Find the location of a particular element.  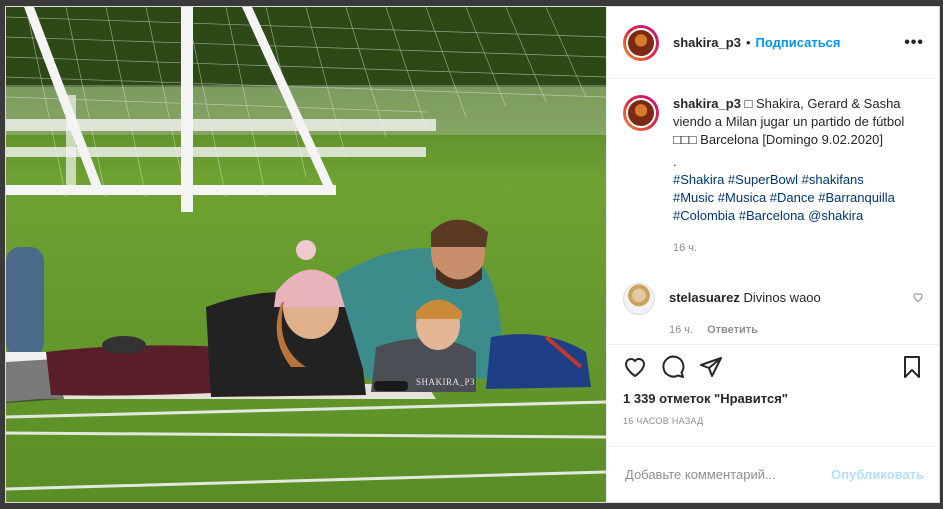

hashtags-line-1: #Shakira #SuperBowl #shakifans is located at coordinates (793, 180).